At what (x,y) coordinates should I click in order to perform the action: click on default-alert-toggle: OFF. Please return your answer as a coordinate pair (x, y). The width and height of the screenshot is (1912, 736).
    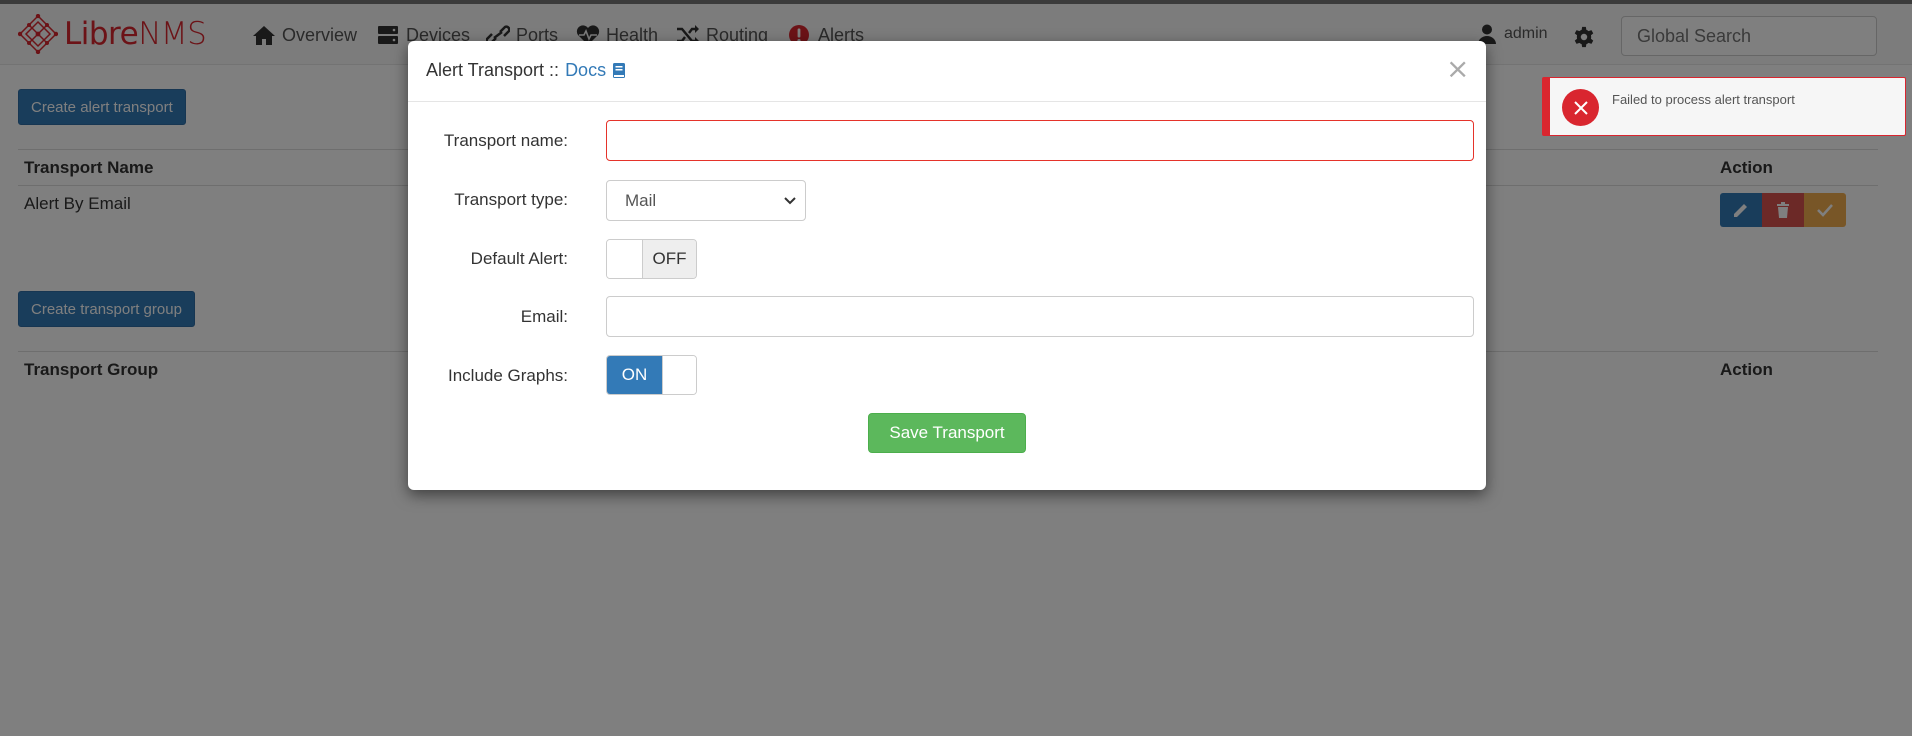
    Looking at the image, I should click on (651, 259).